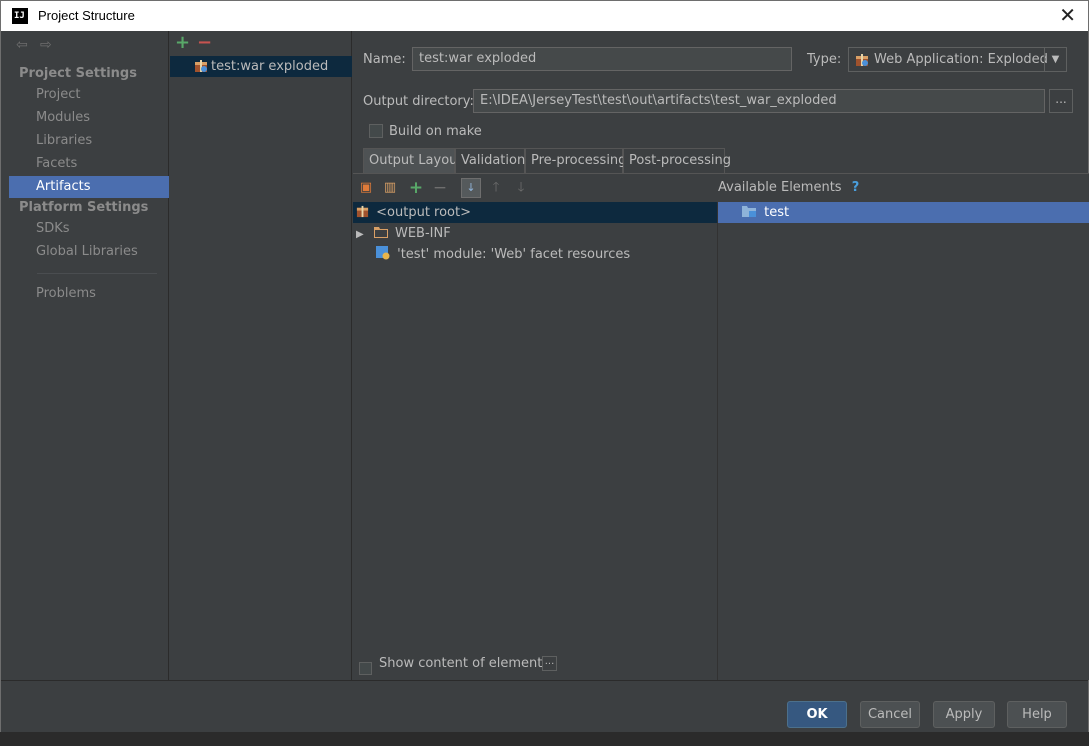  What do you see at coordinates (412, 160) in the screenshot?
I see `tab-output-layout: Output Layout` at bounding box center [412, 160].